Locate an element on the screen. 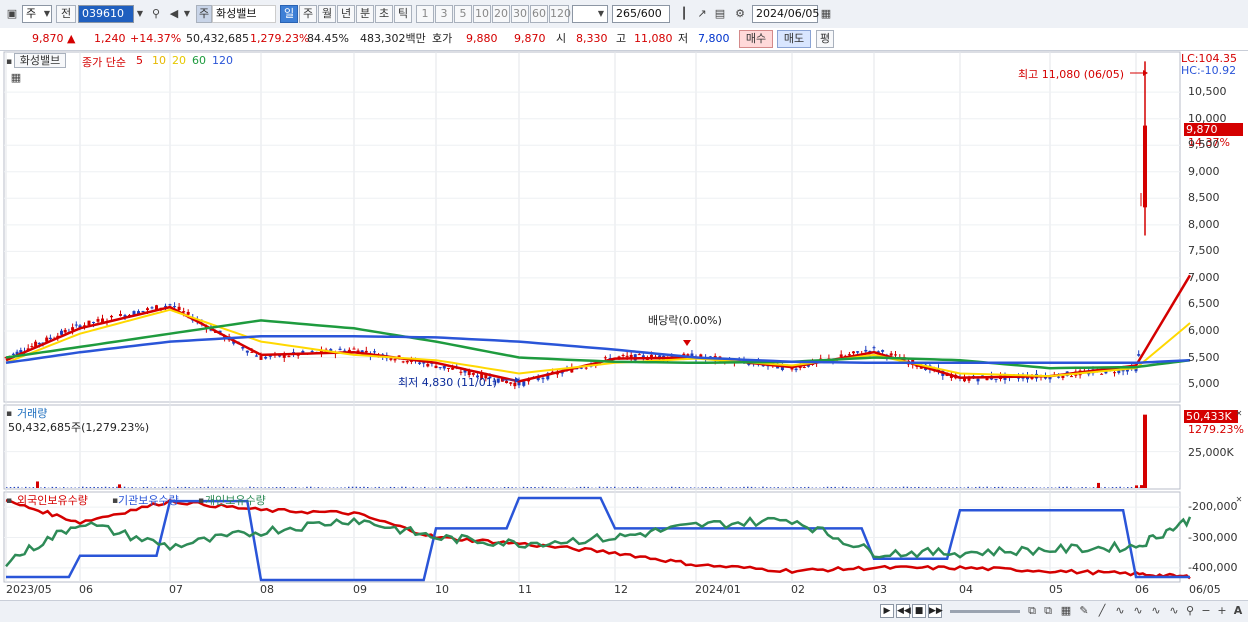 The width and height of the screenshot is (1248, 622). period-day: 일 is located at coordinates (289, 14).